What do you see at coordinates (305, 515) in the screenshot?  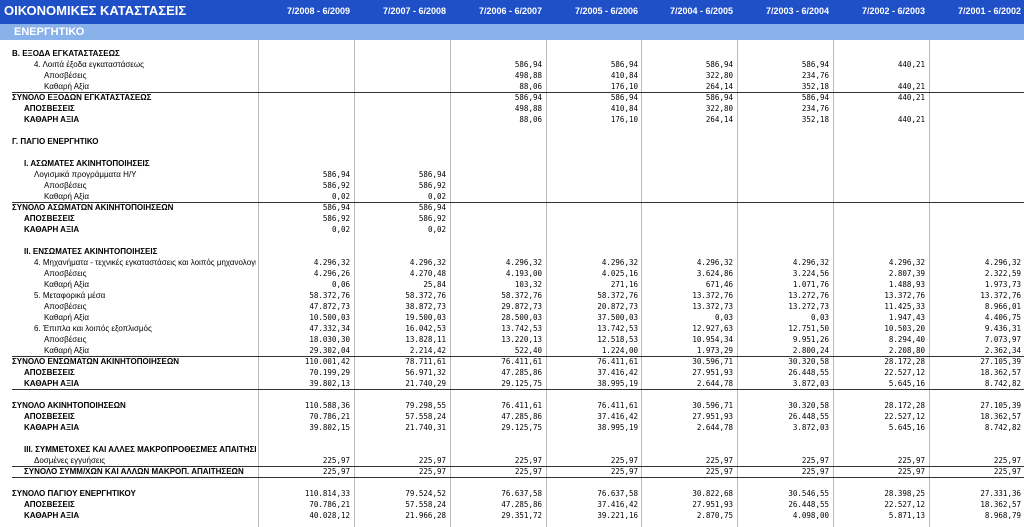 I see `cell-value: 40.028,12` at bounding box center [305, 515].